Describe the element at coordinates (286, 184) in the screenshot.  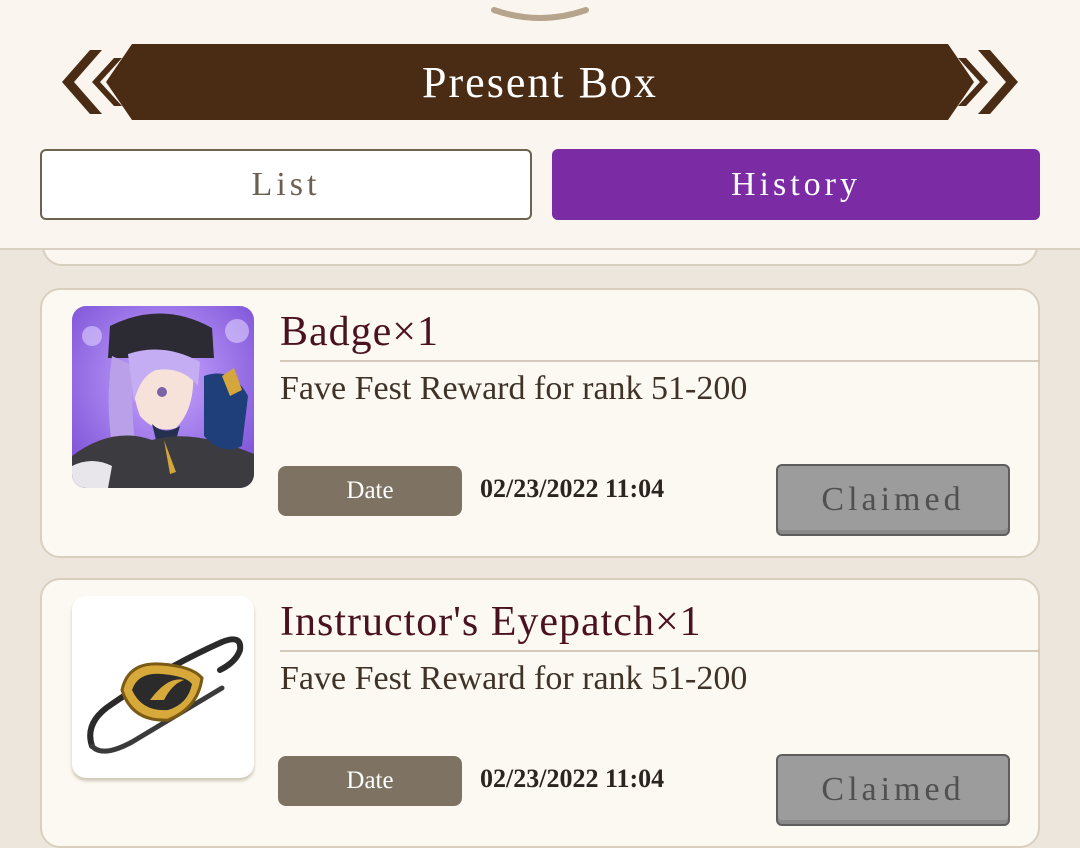
I see `tab-list: List` at that location.